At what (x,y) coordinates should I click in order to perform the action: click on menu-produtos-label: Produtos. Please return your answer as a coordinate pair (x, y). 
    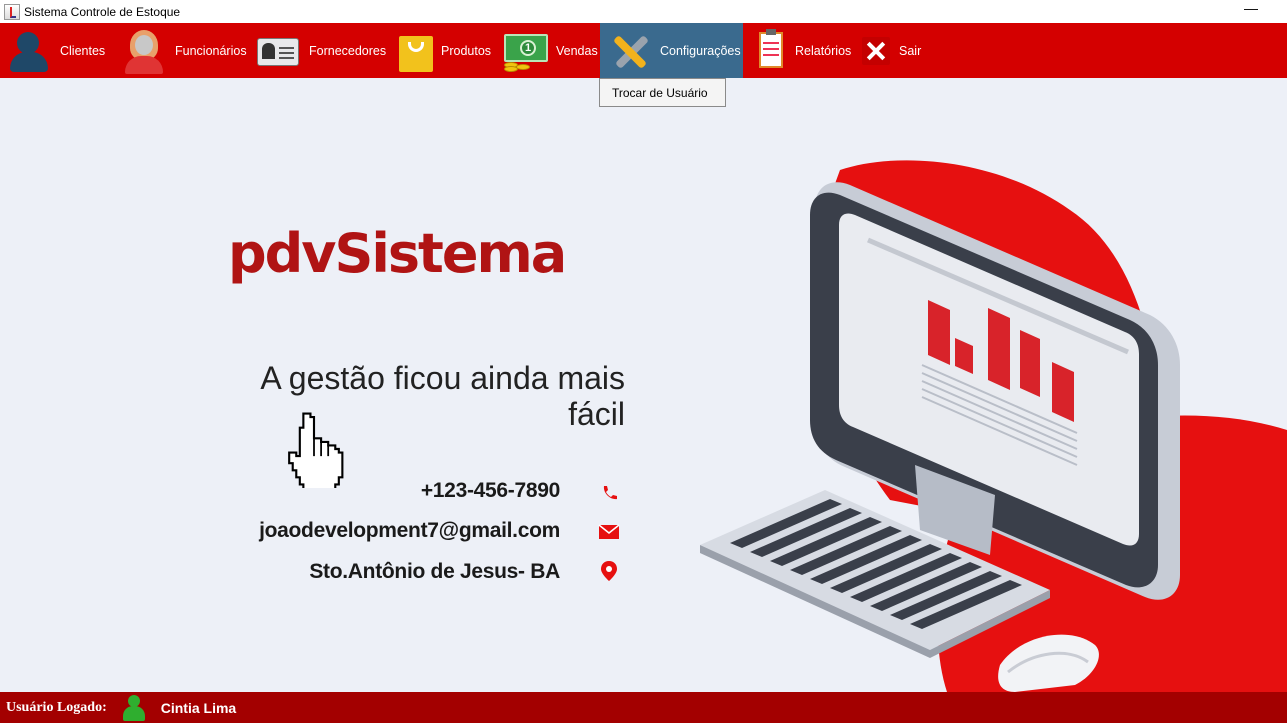
    Looking at the image, I should click on (466, 50).